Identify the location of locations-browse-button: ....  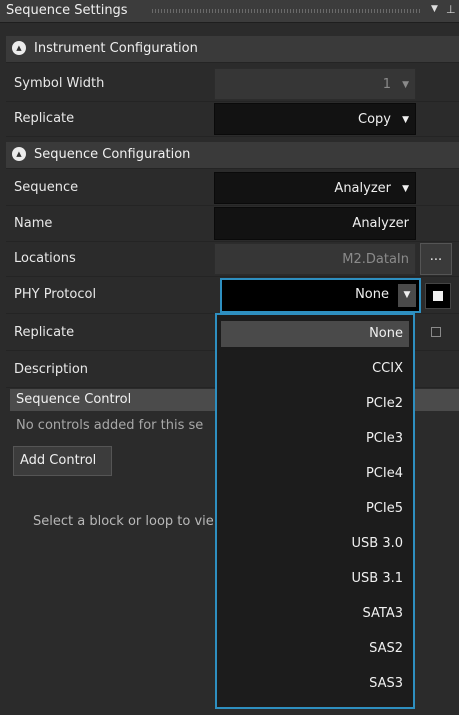
(436, 259).